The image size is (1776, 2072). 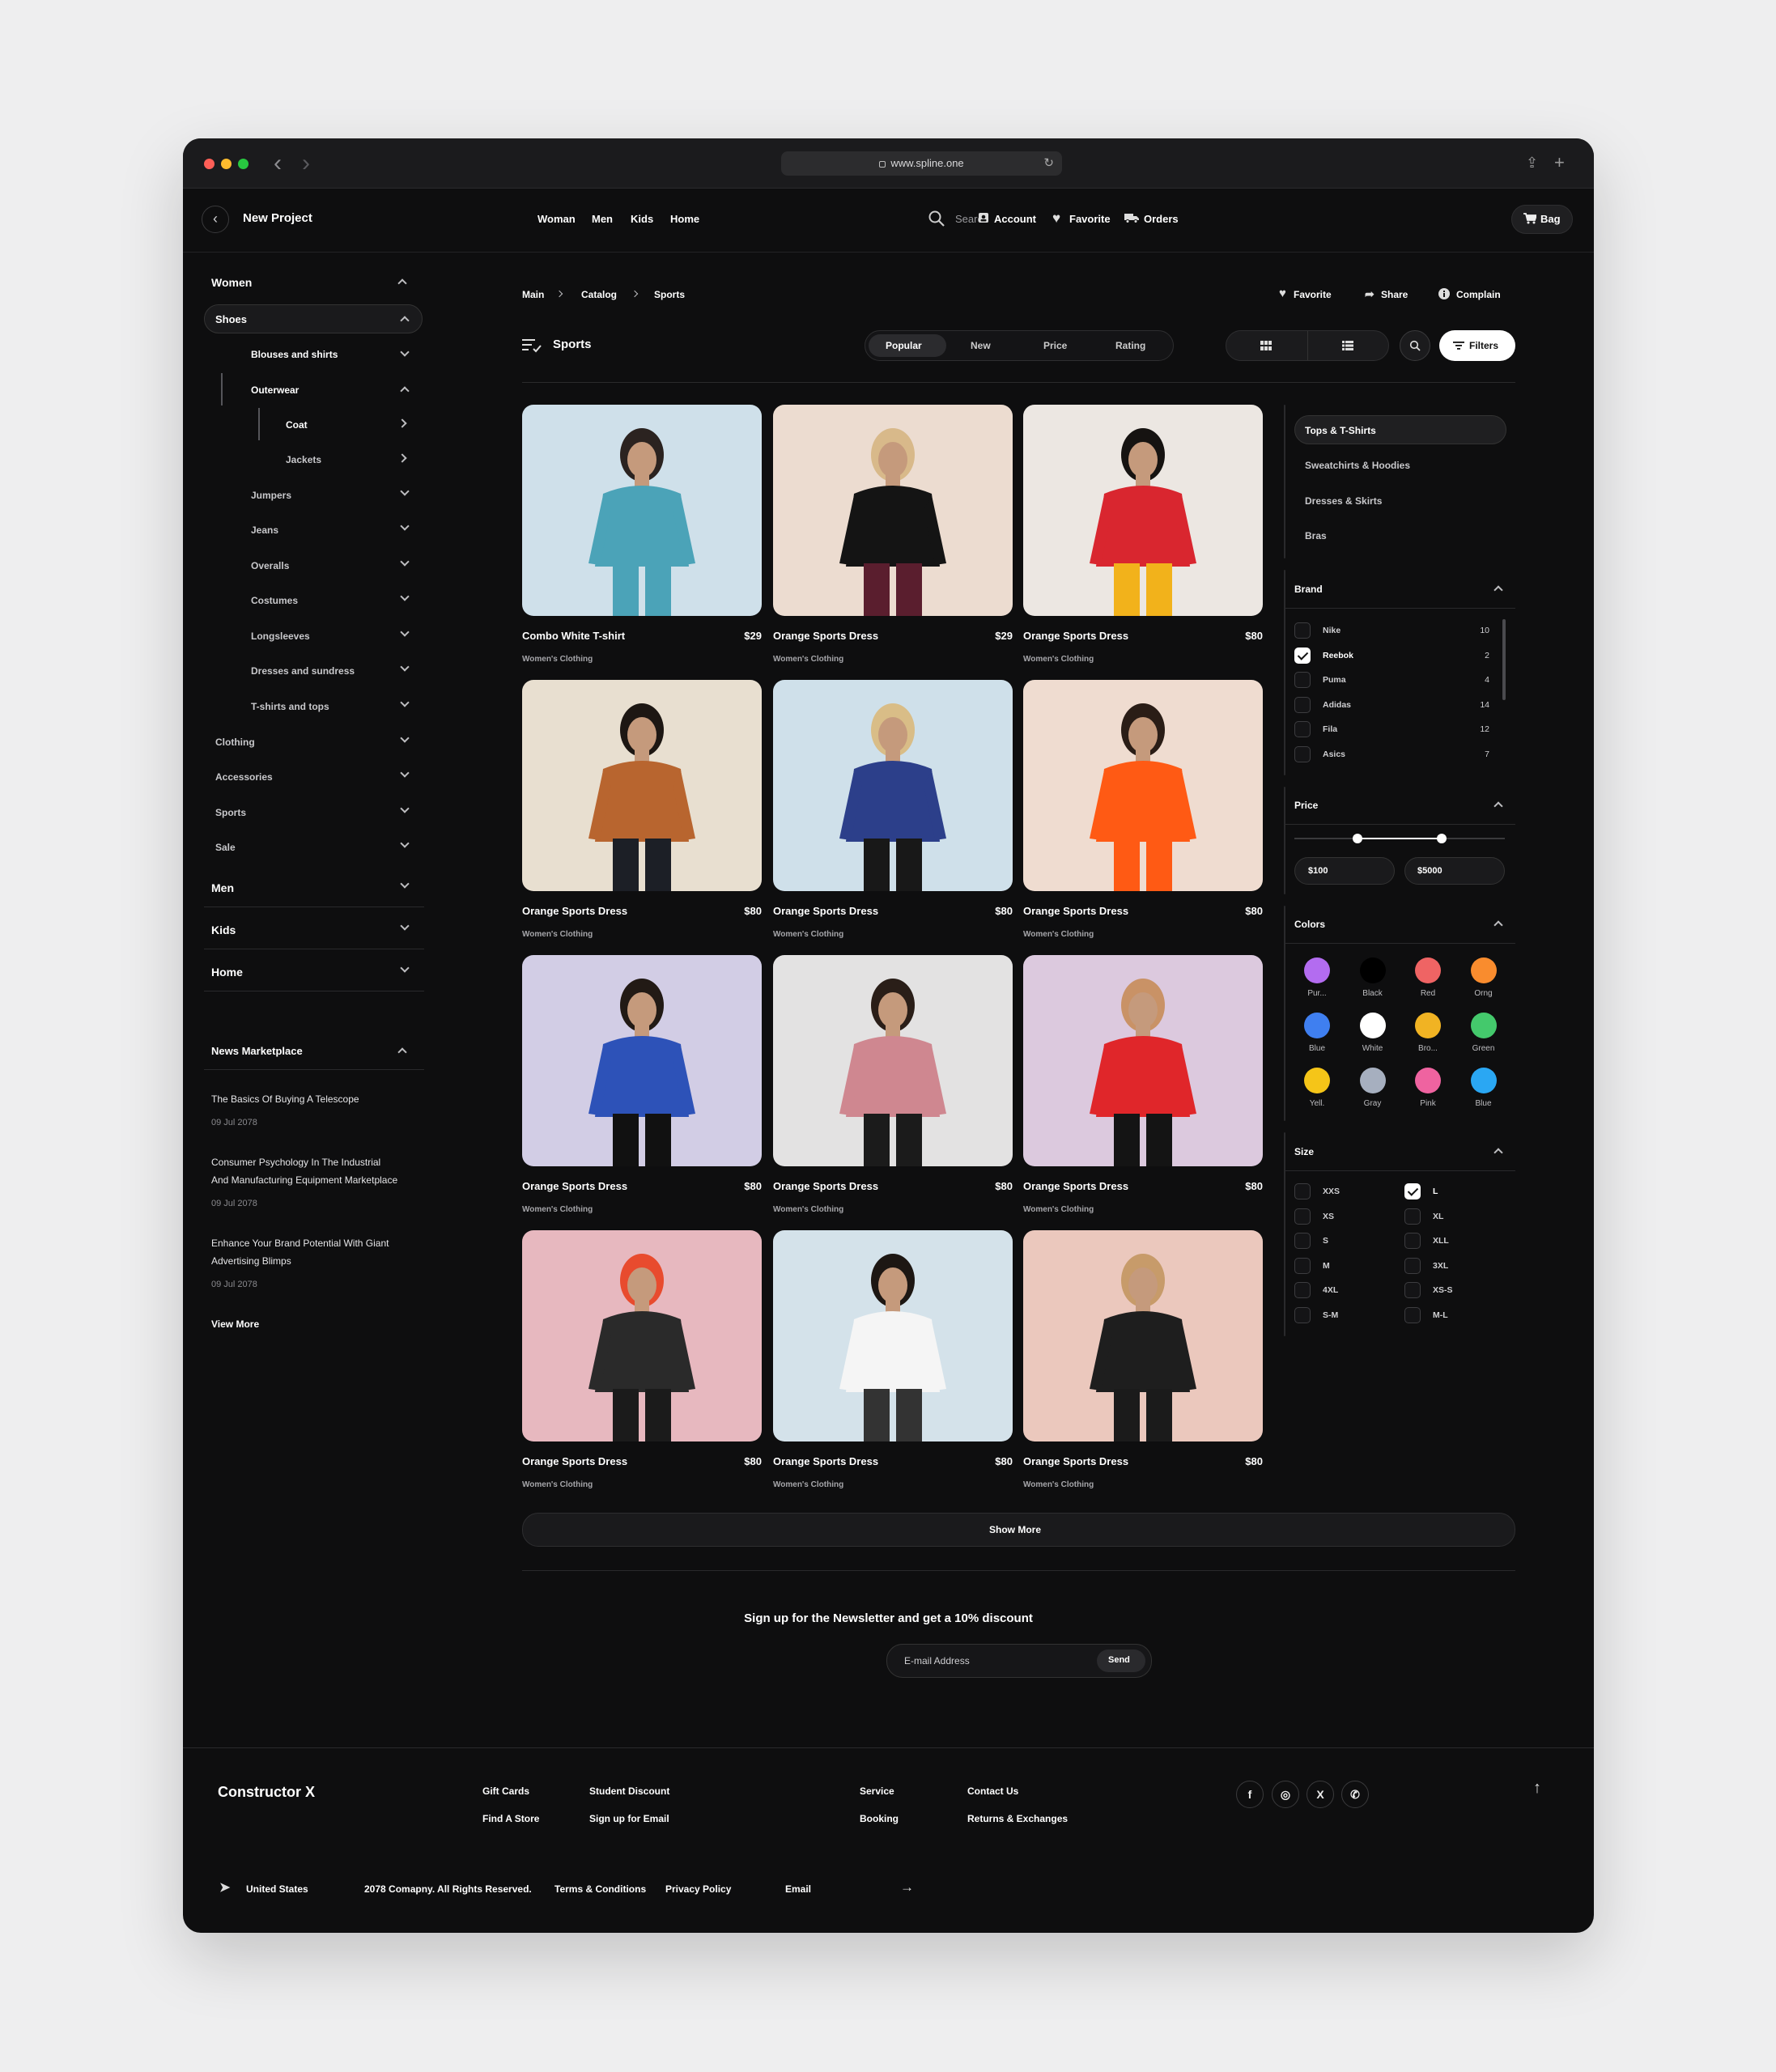 I want to click on share-action: Share, so click(x=1394, y=294).